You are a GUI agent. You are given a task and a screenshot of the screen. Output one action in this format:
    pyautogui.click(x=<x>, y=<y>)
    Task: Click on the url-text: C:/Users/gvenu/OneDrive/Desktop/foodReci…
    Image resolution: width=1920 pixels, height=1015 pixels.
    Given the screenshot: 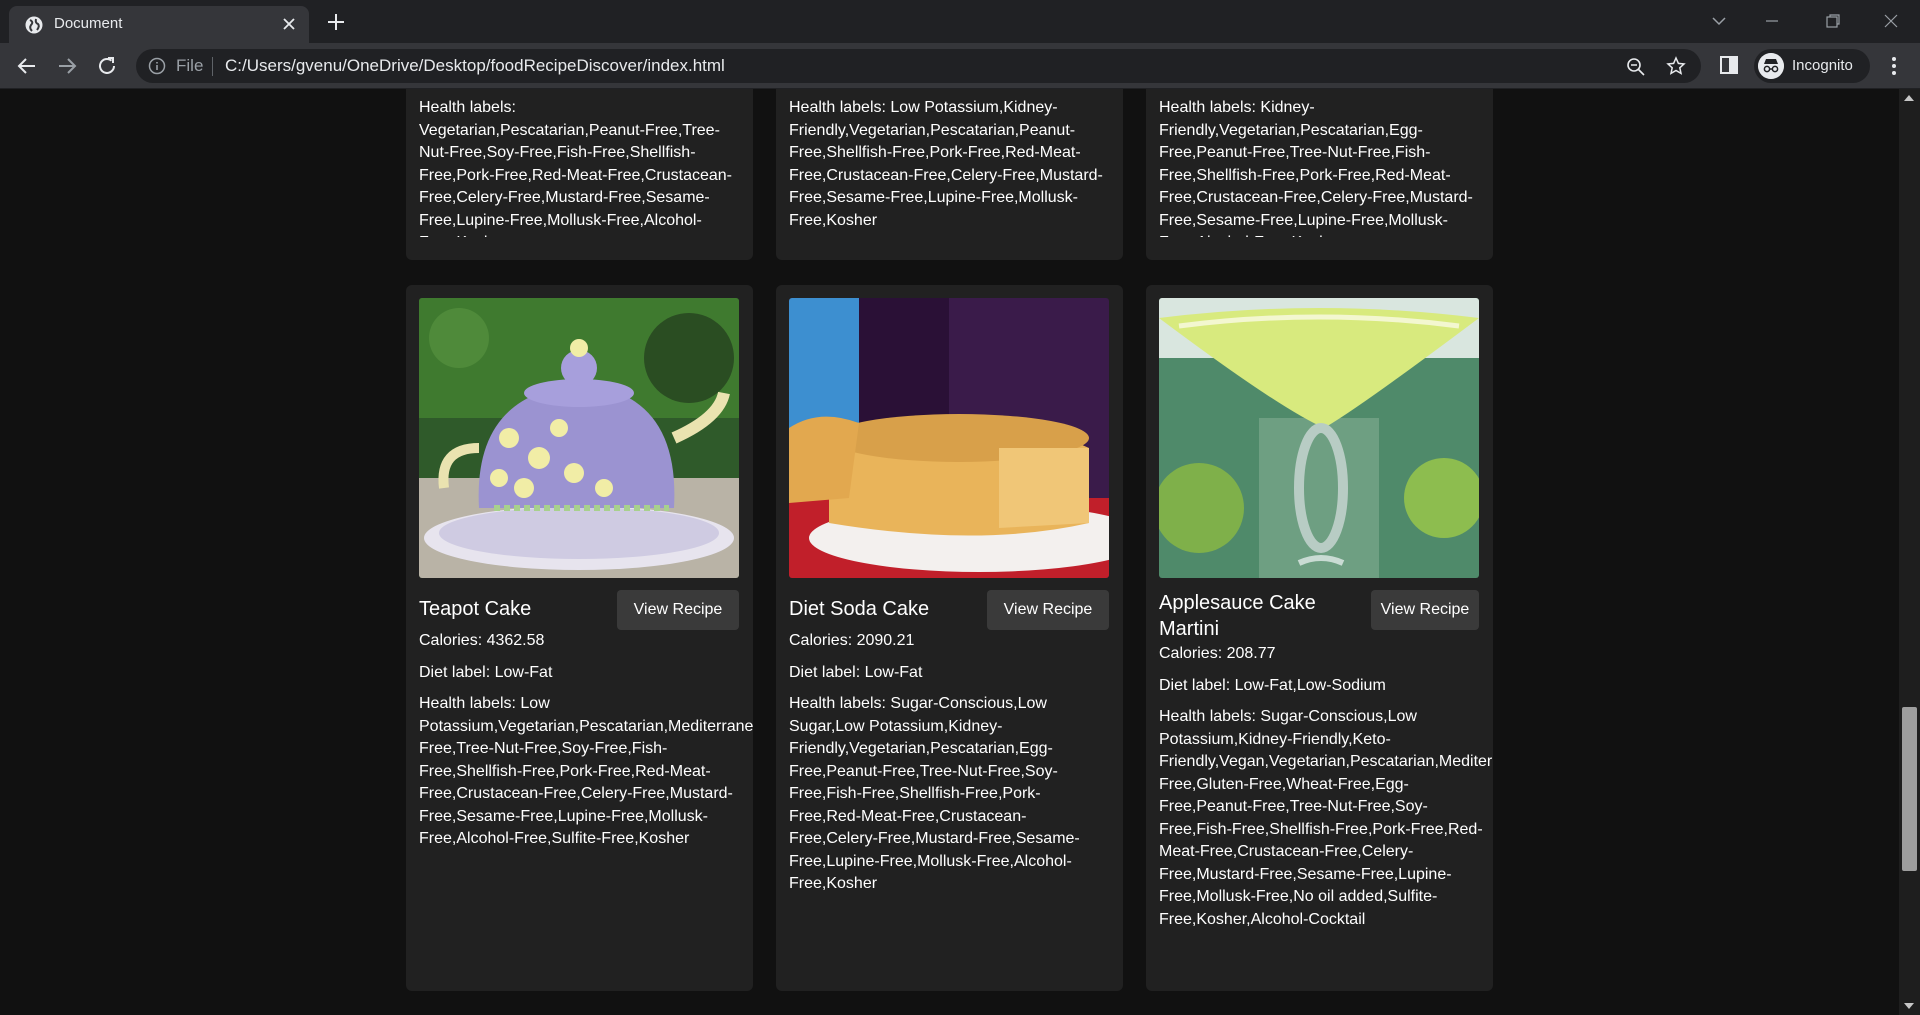 What is the action you would take?
    pyautogui.click(x=475, y=66)
    